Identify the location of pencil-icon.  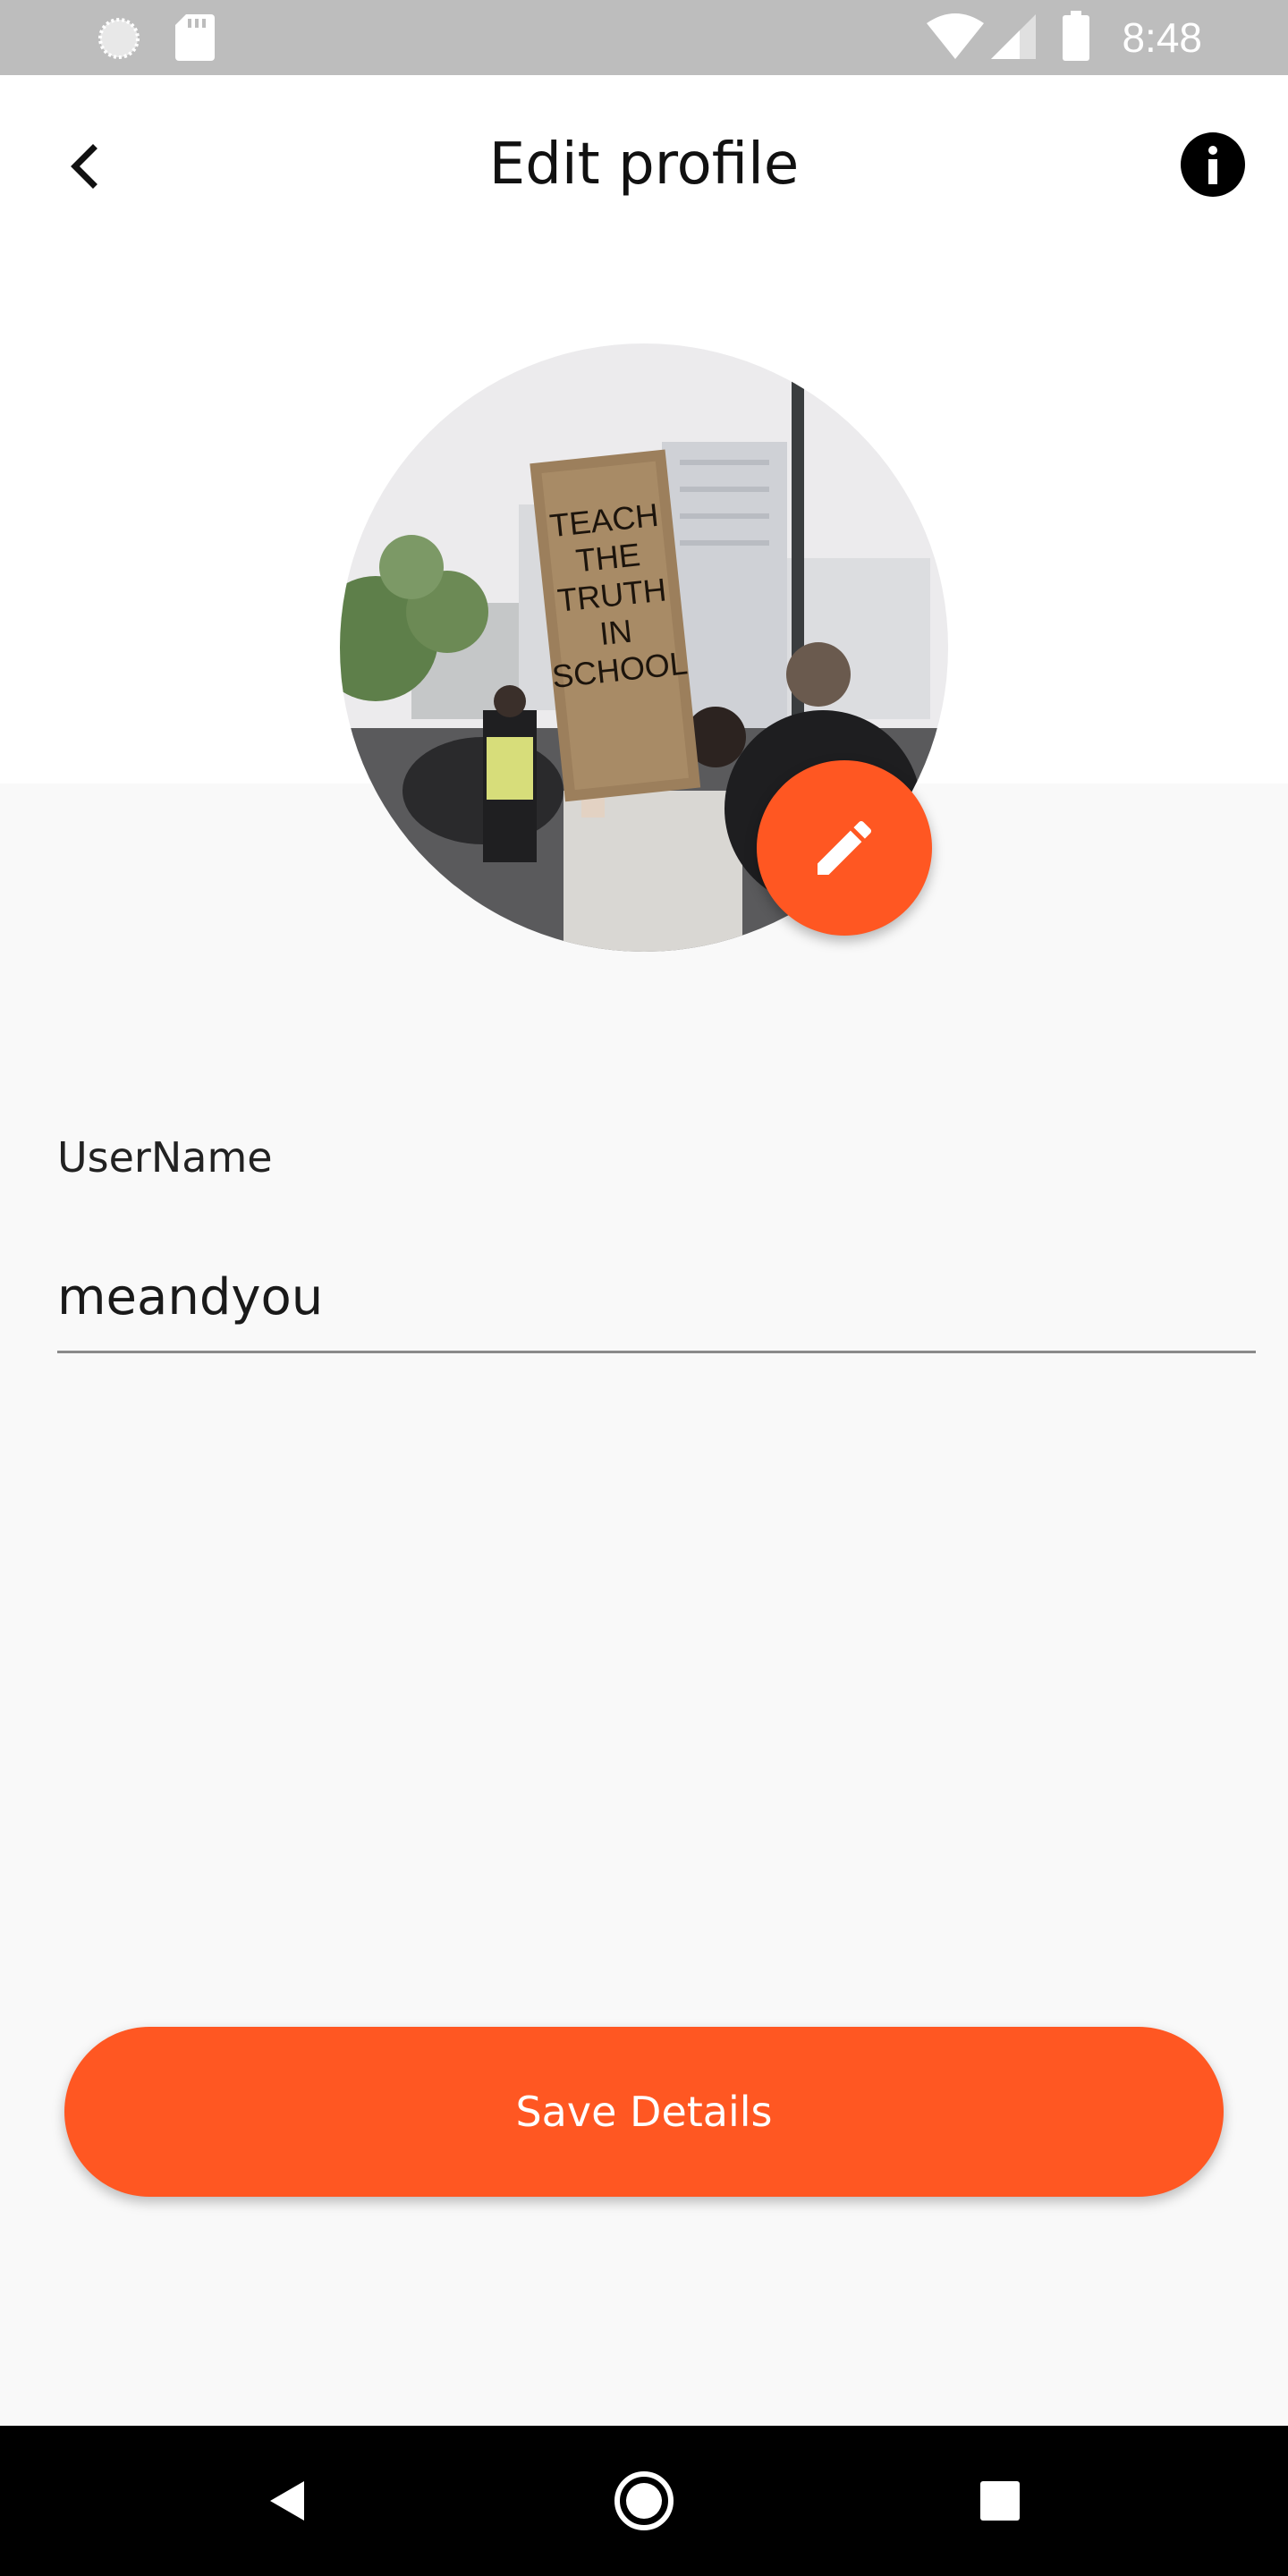
(845, 847).